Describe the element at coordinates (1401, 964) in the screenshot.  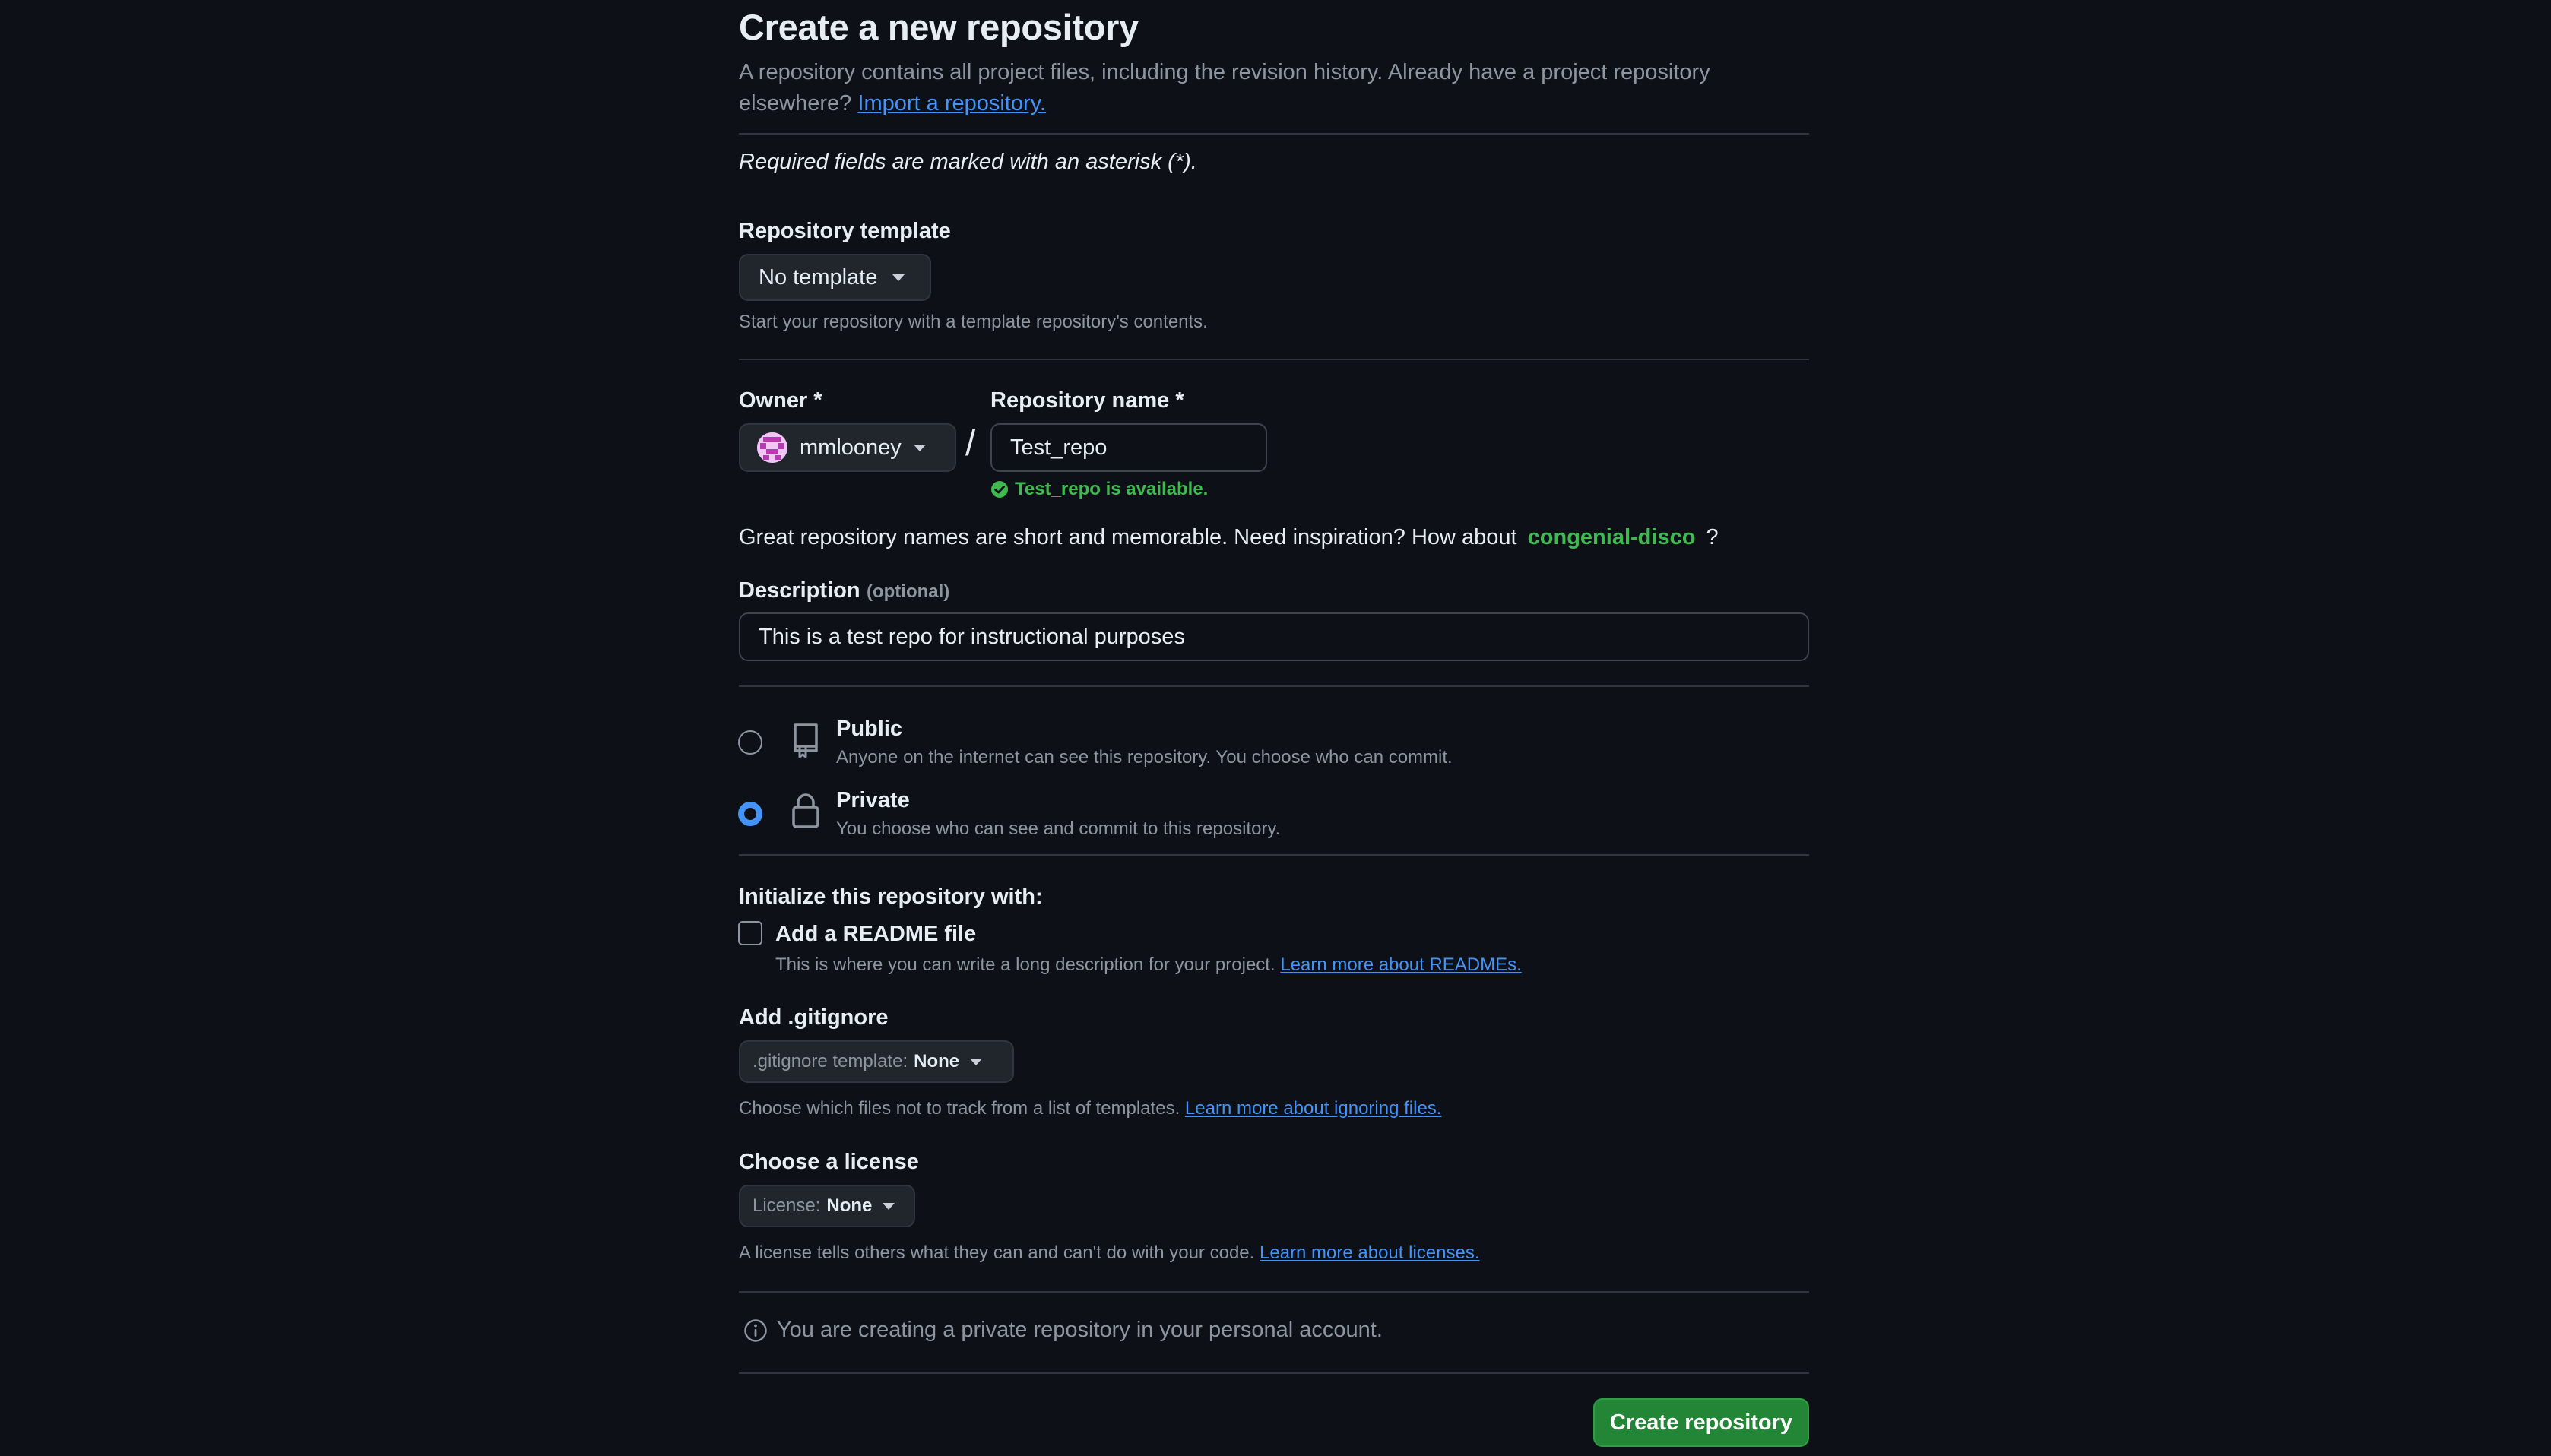
I see `readme-learn-more-link: Learn more about READMEs.` at that location.